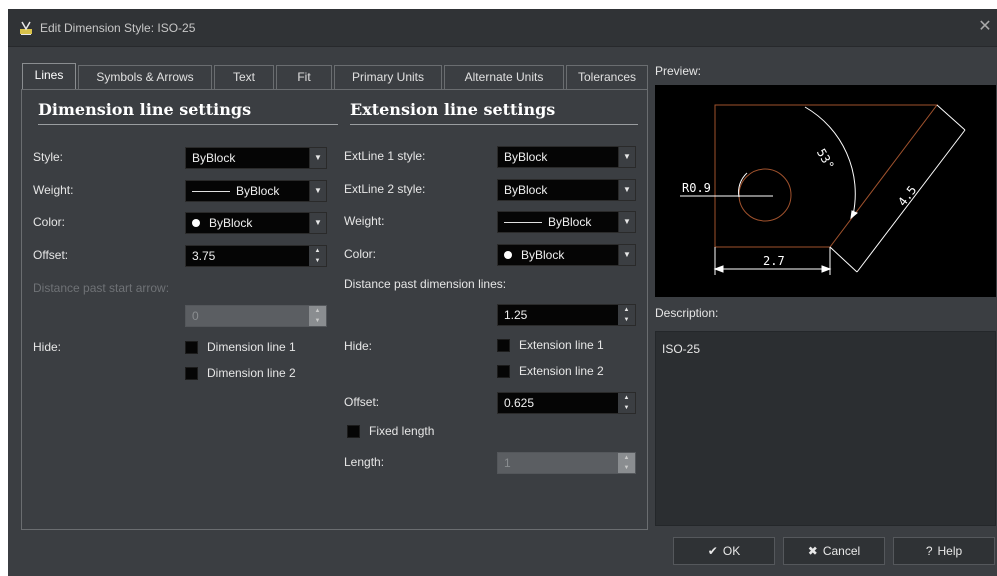 The width and height of the screenshot is (997, 576). What do you see at coordinates (364, 221) in the screenshot?
I see `ext-weight-label: Weight:` at bounding box center [364, 221].